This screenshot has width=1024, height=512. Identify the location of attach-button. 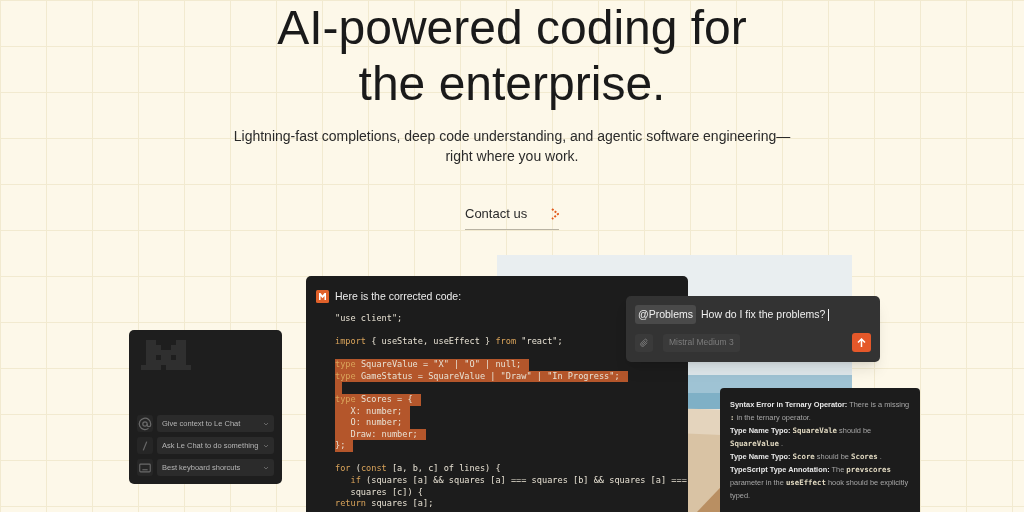
(644, 342).